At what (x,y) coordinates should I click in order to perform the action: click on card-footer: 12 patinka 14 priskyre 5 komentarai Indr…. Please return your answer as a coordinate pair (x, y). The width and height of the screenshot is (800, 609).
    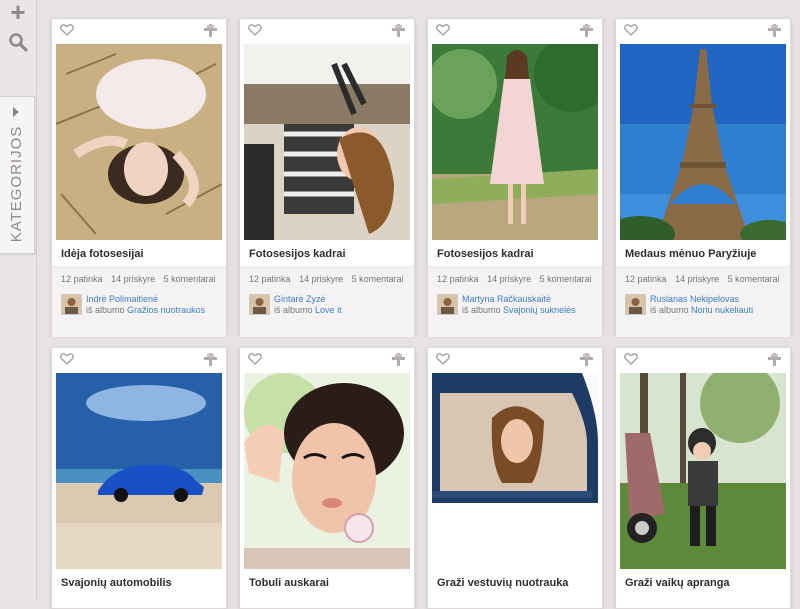
    Looking at the image, I should click on (139, 302).